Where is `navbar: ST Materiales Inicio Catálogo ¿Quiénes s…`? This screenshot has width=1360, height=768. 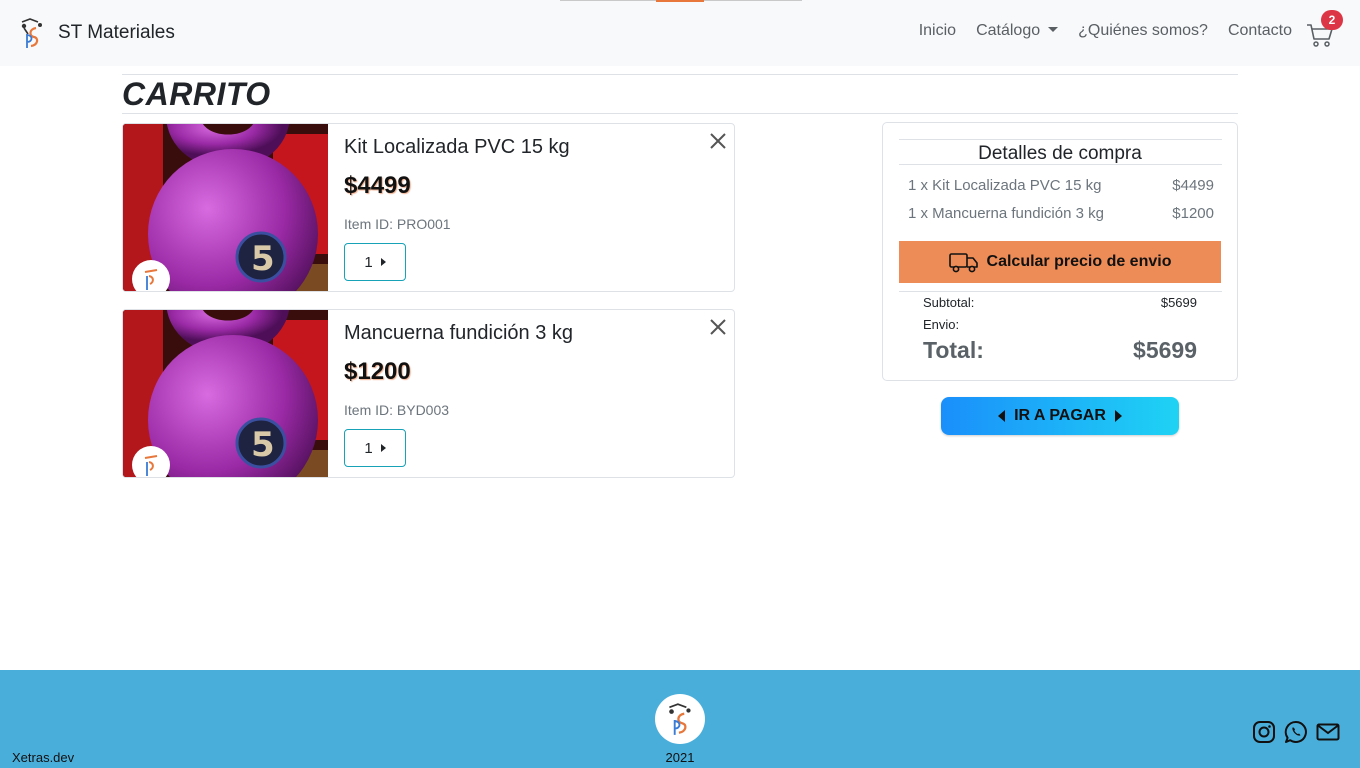 navbar: ST Materiales Inicio Catálogo ¿Quiénes s… is located at coordinates (680, 33).